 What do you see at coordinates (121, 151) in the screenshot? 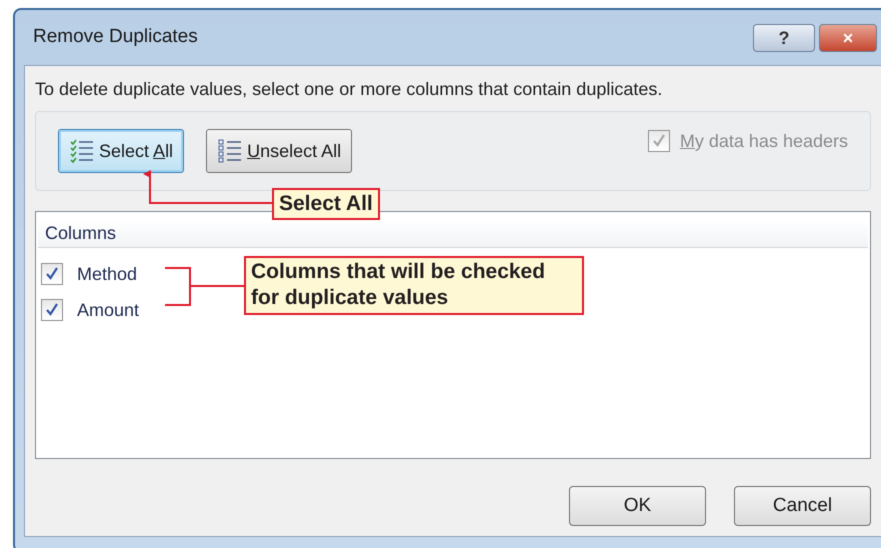
I see `select-all-button: Select All` at bounding box center [121, 151].